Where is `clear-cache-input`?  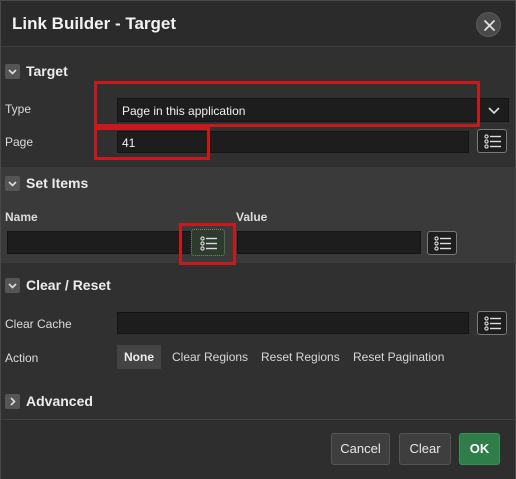
clear-cache-input is located at coordinates (293, 323).